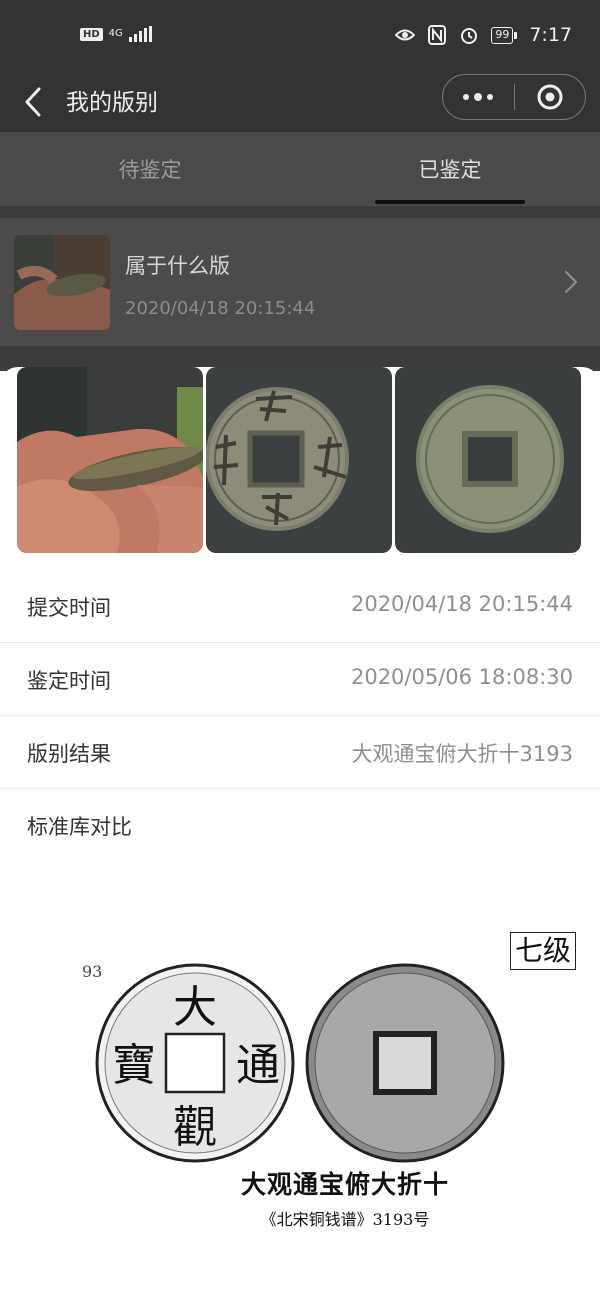 The height and width of the screenshot is (1300, 600). I want to click on battery-level: 99, so click(502, 35).